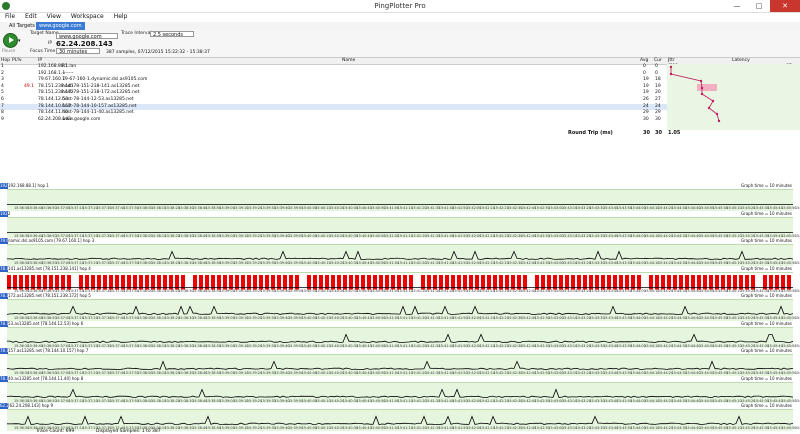 This screenshot has width=800, height=434. I want to click on hop-cur: 30, so click(658, 119).